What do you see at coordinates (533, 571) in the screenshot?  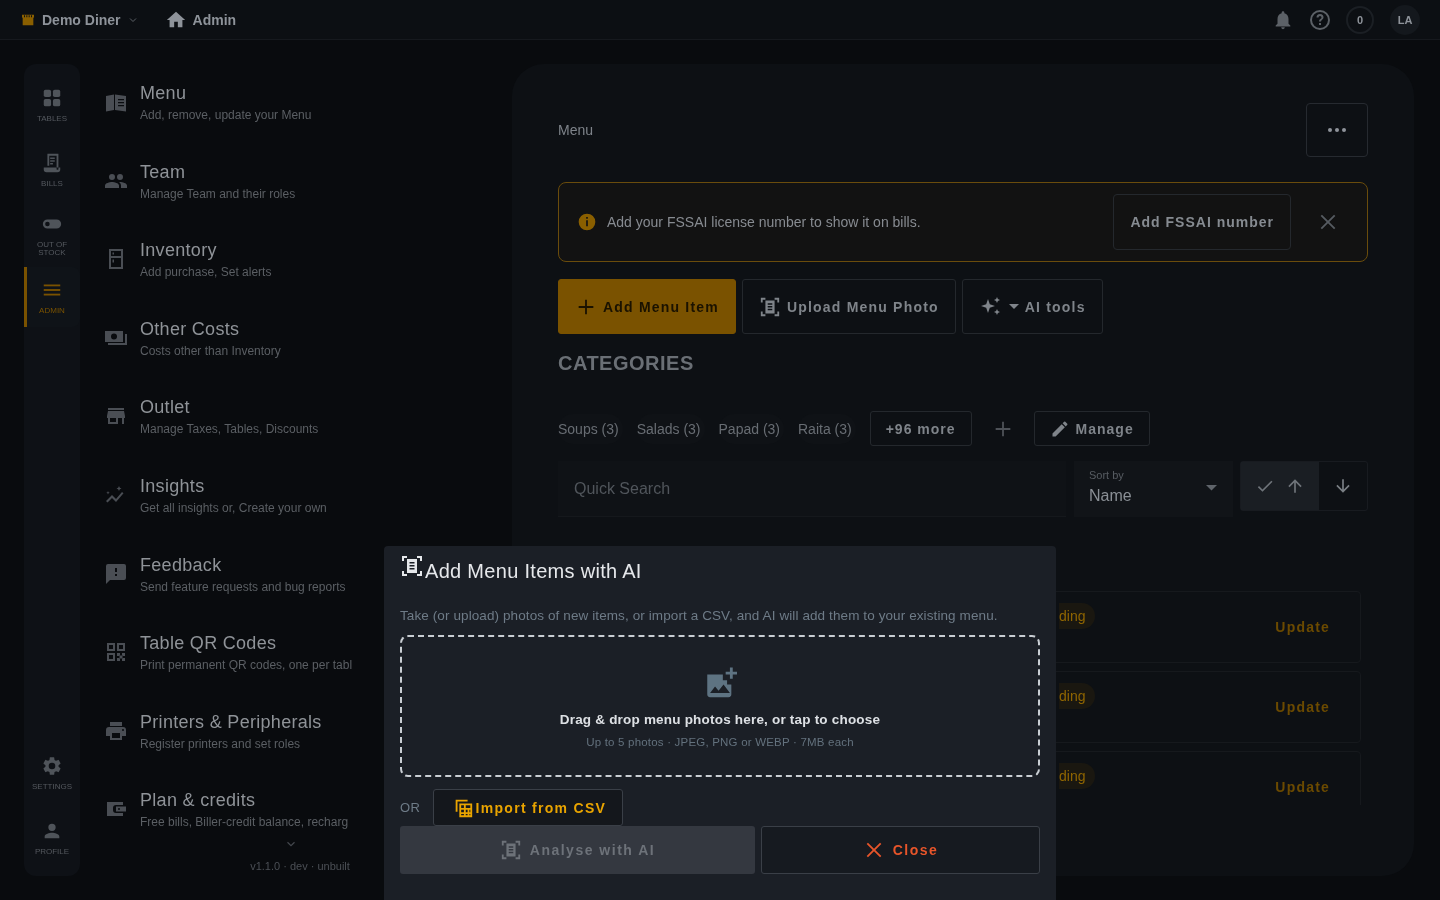 I see `dialog-title: Add Menu Items with AI` at bounding box center [533, 571].